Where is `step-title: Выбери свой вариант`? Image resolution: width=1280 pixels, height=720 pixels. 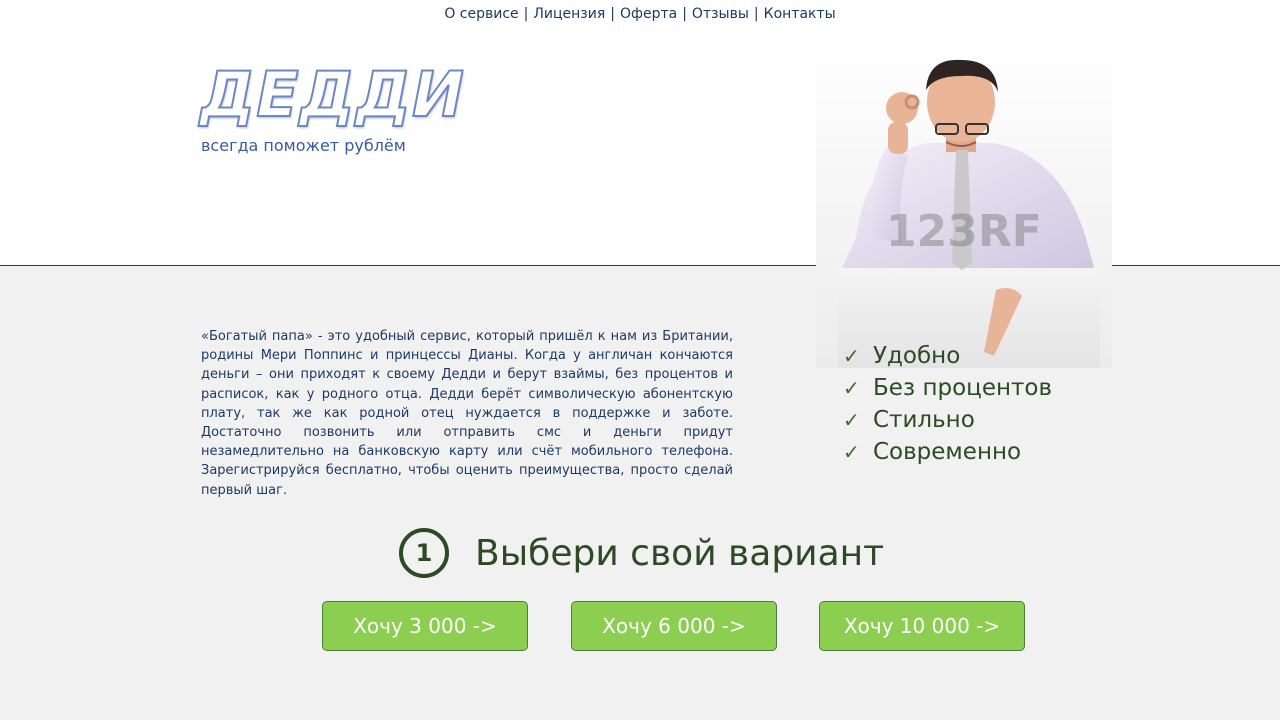
step-title: Выбери свой вариант is located at coordinates (680, 553).